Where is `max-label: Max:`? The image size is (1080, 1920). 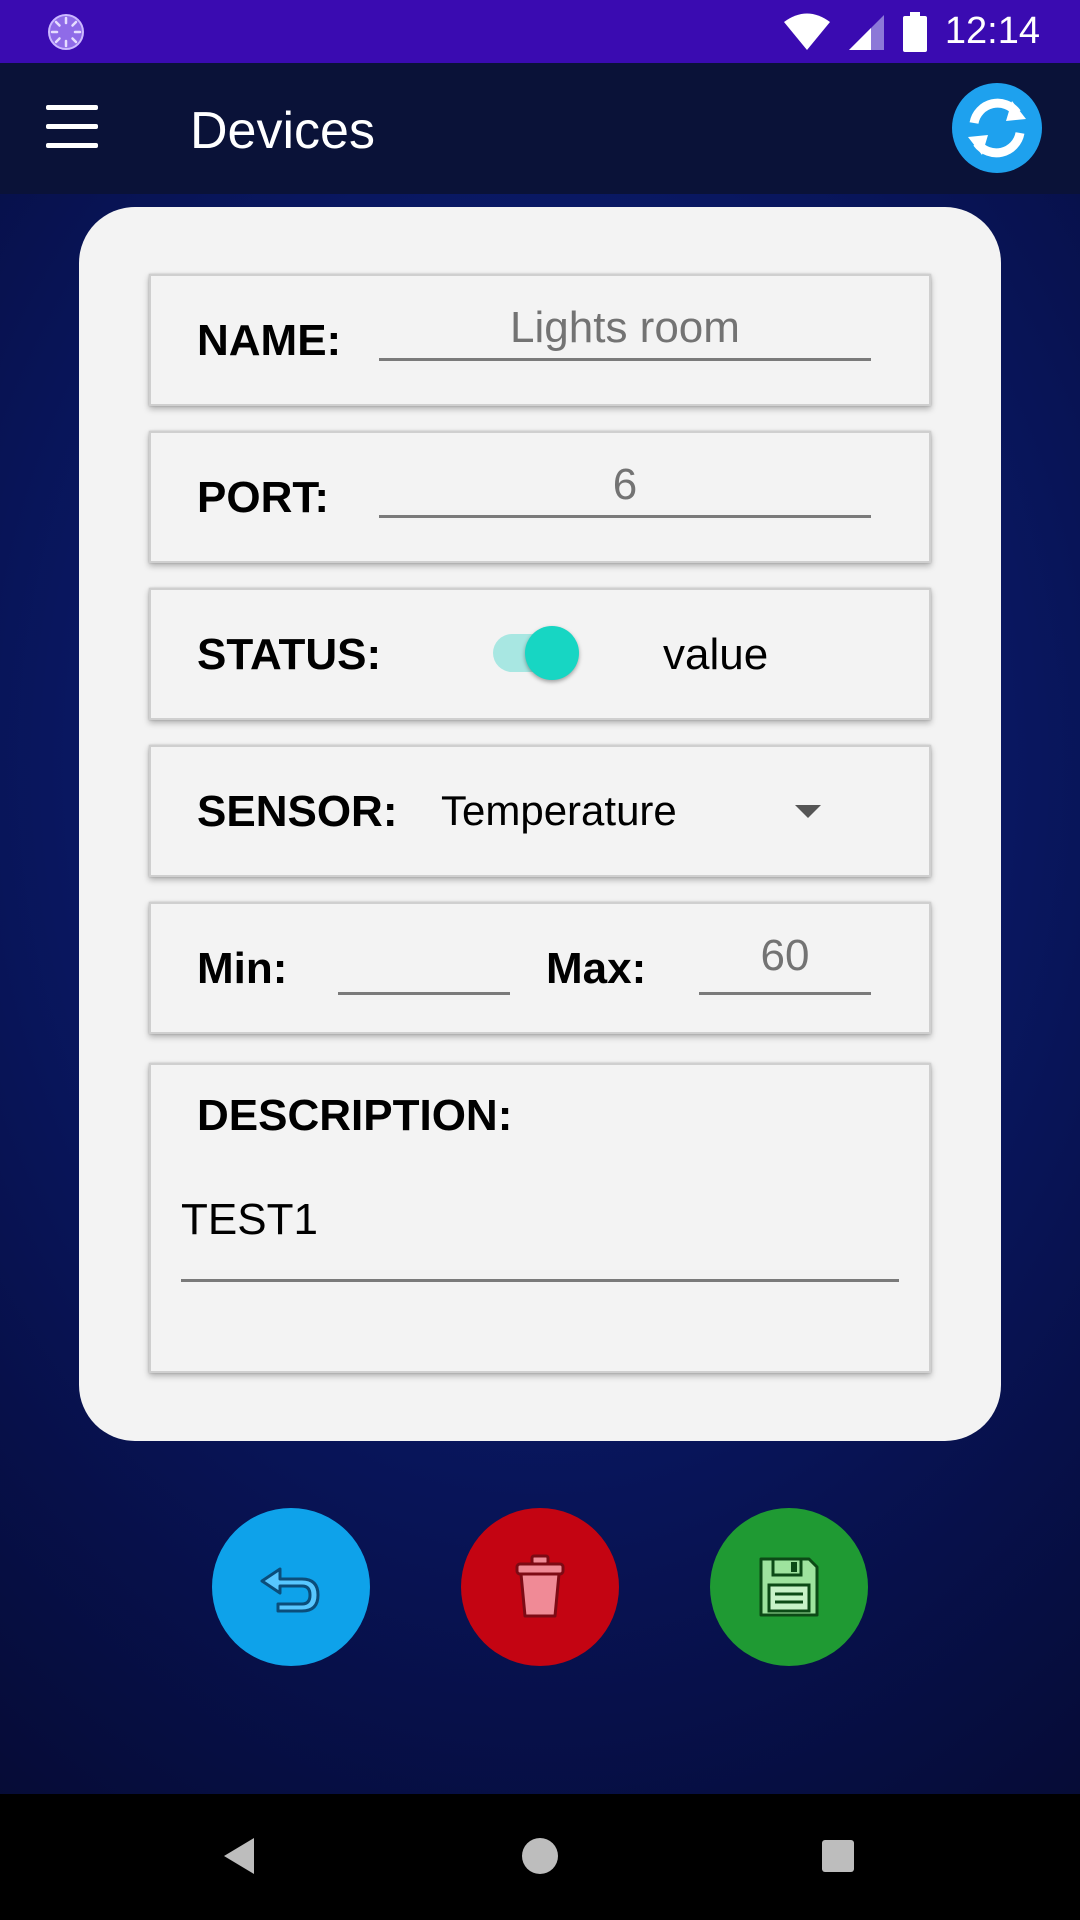
max-label: Max: is located at coordinates (596, 968).